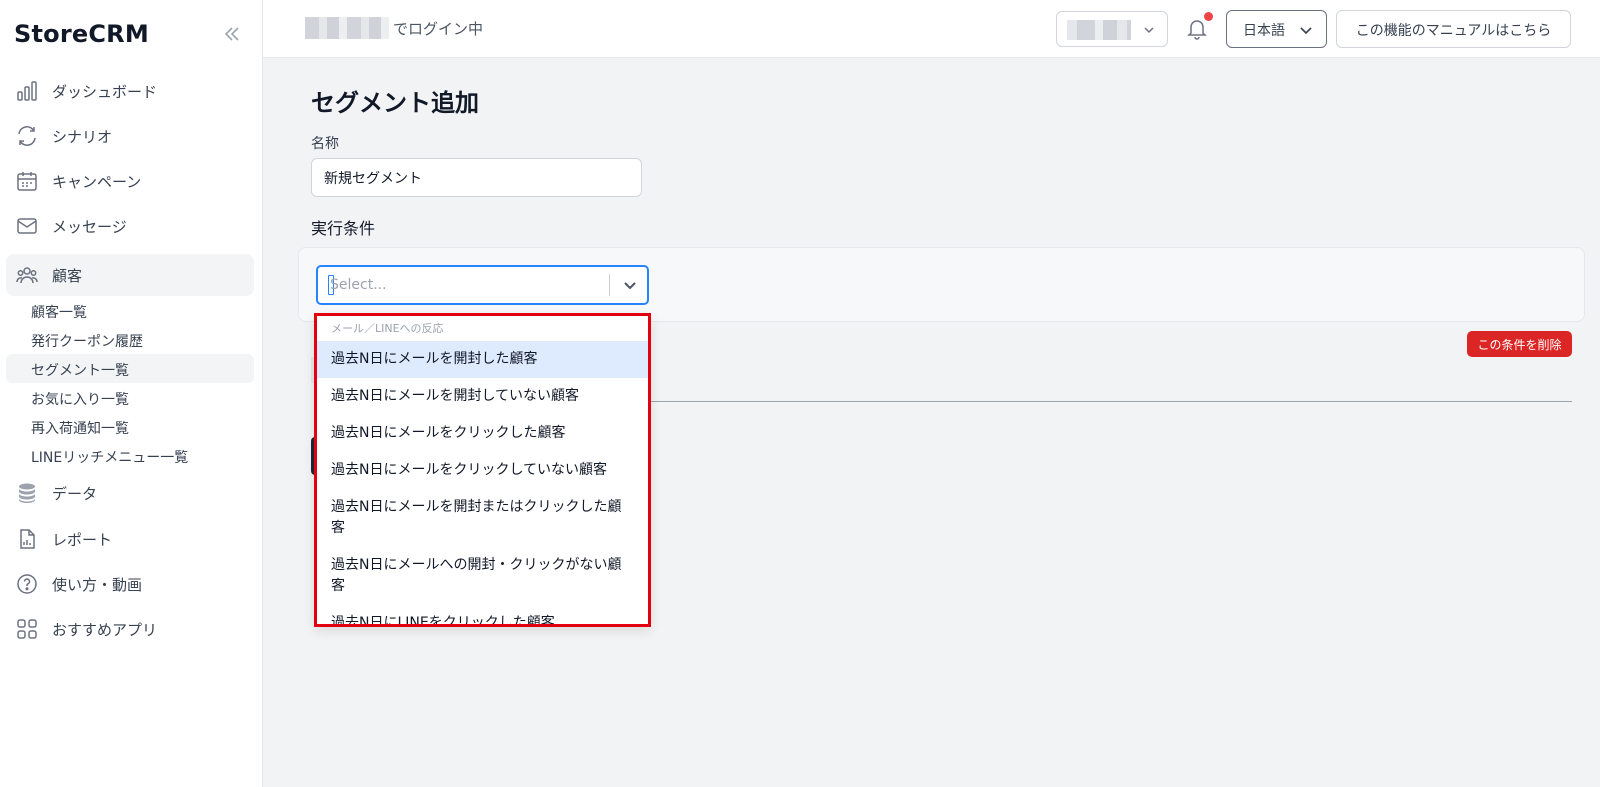  Describe the element at coordinates (232, 34) in the screenshot. I see `collapse-sidebar-icon` at that location.